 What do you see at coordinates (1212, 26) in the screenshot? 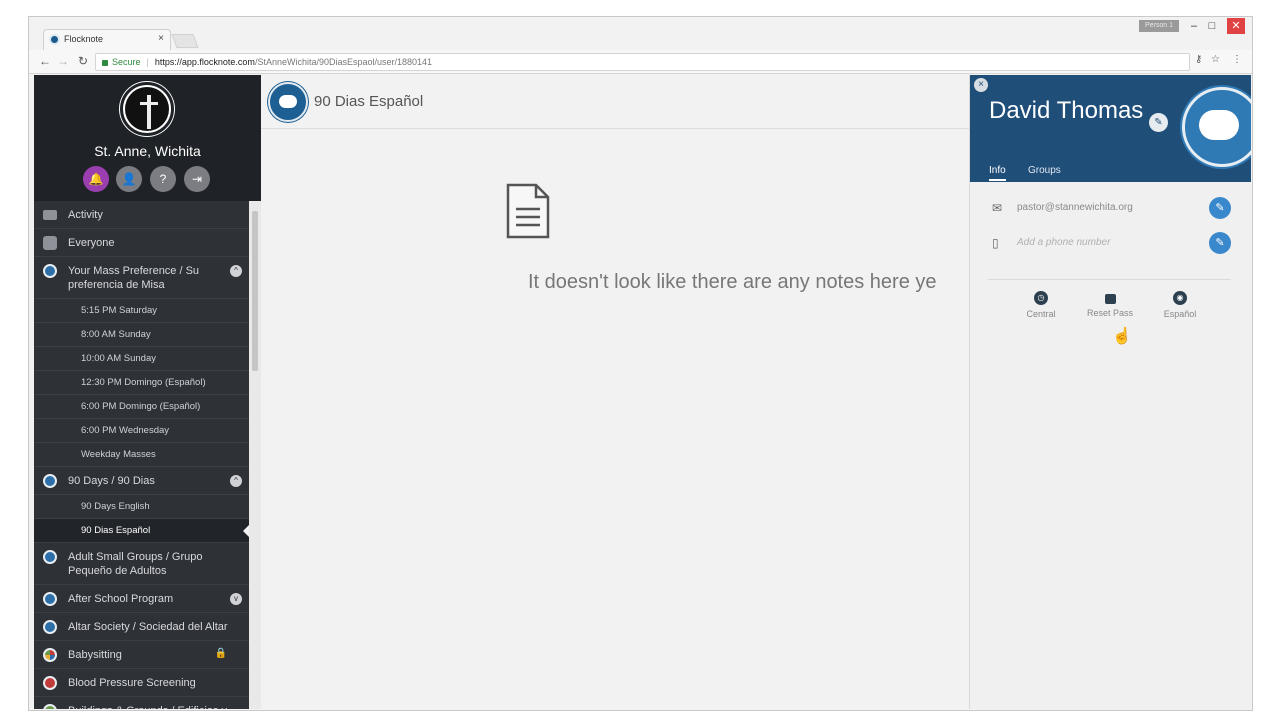
I see `maximize-button: □` at bounding box center [1212, 26].